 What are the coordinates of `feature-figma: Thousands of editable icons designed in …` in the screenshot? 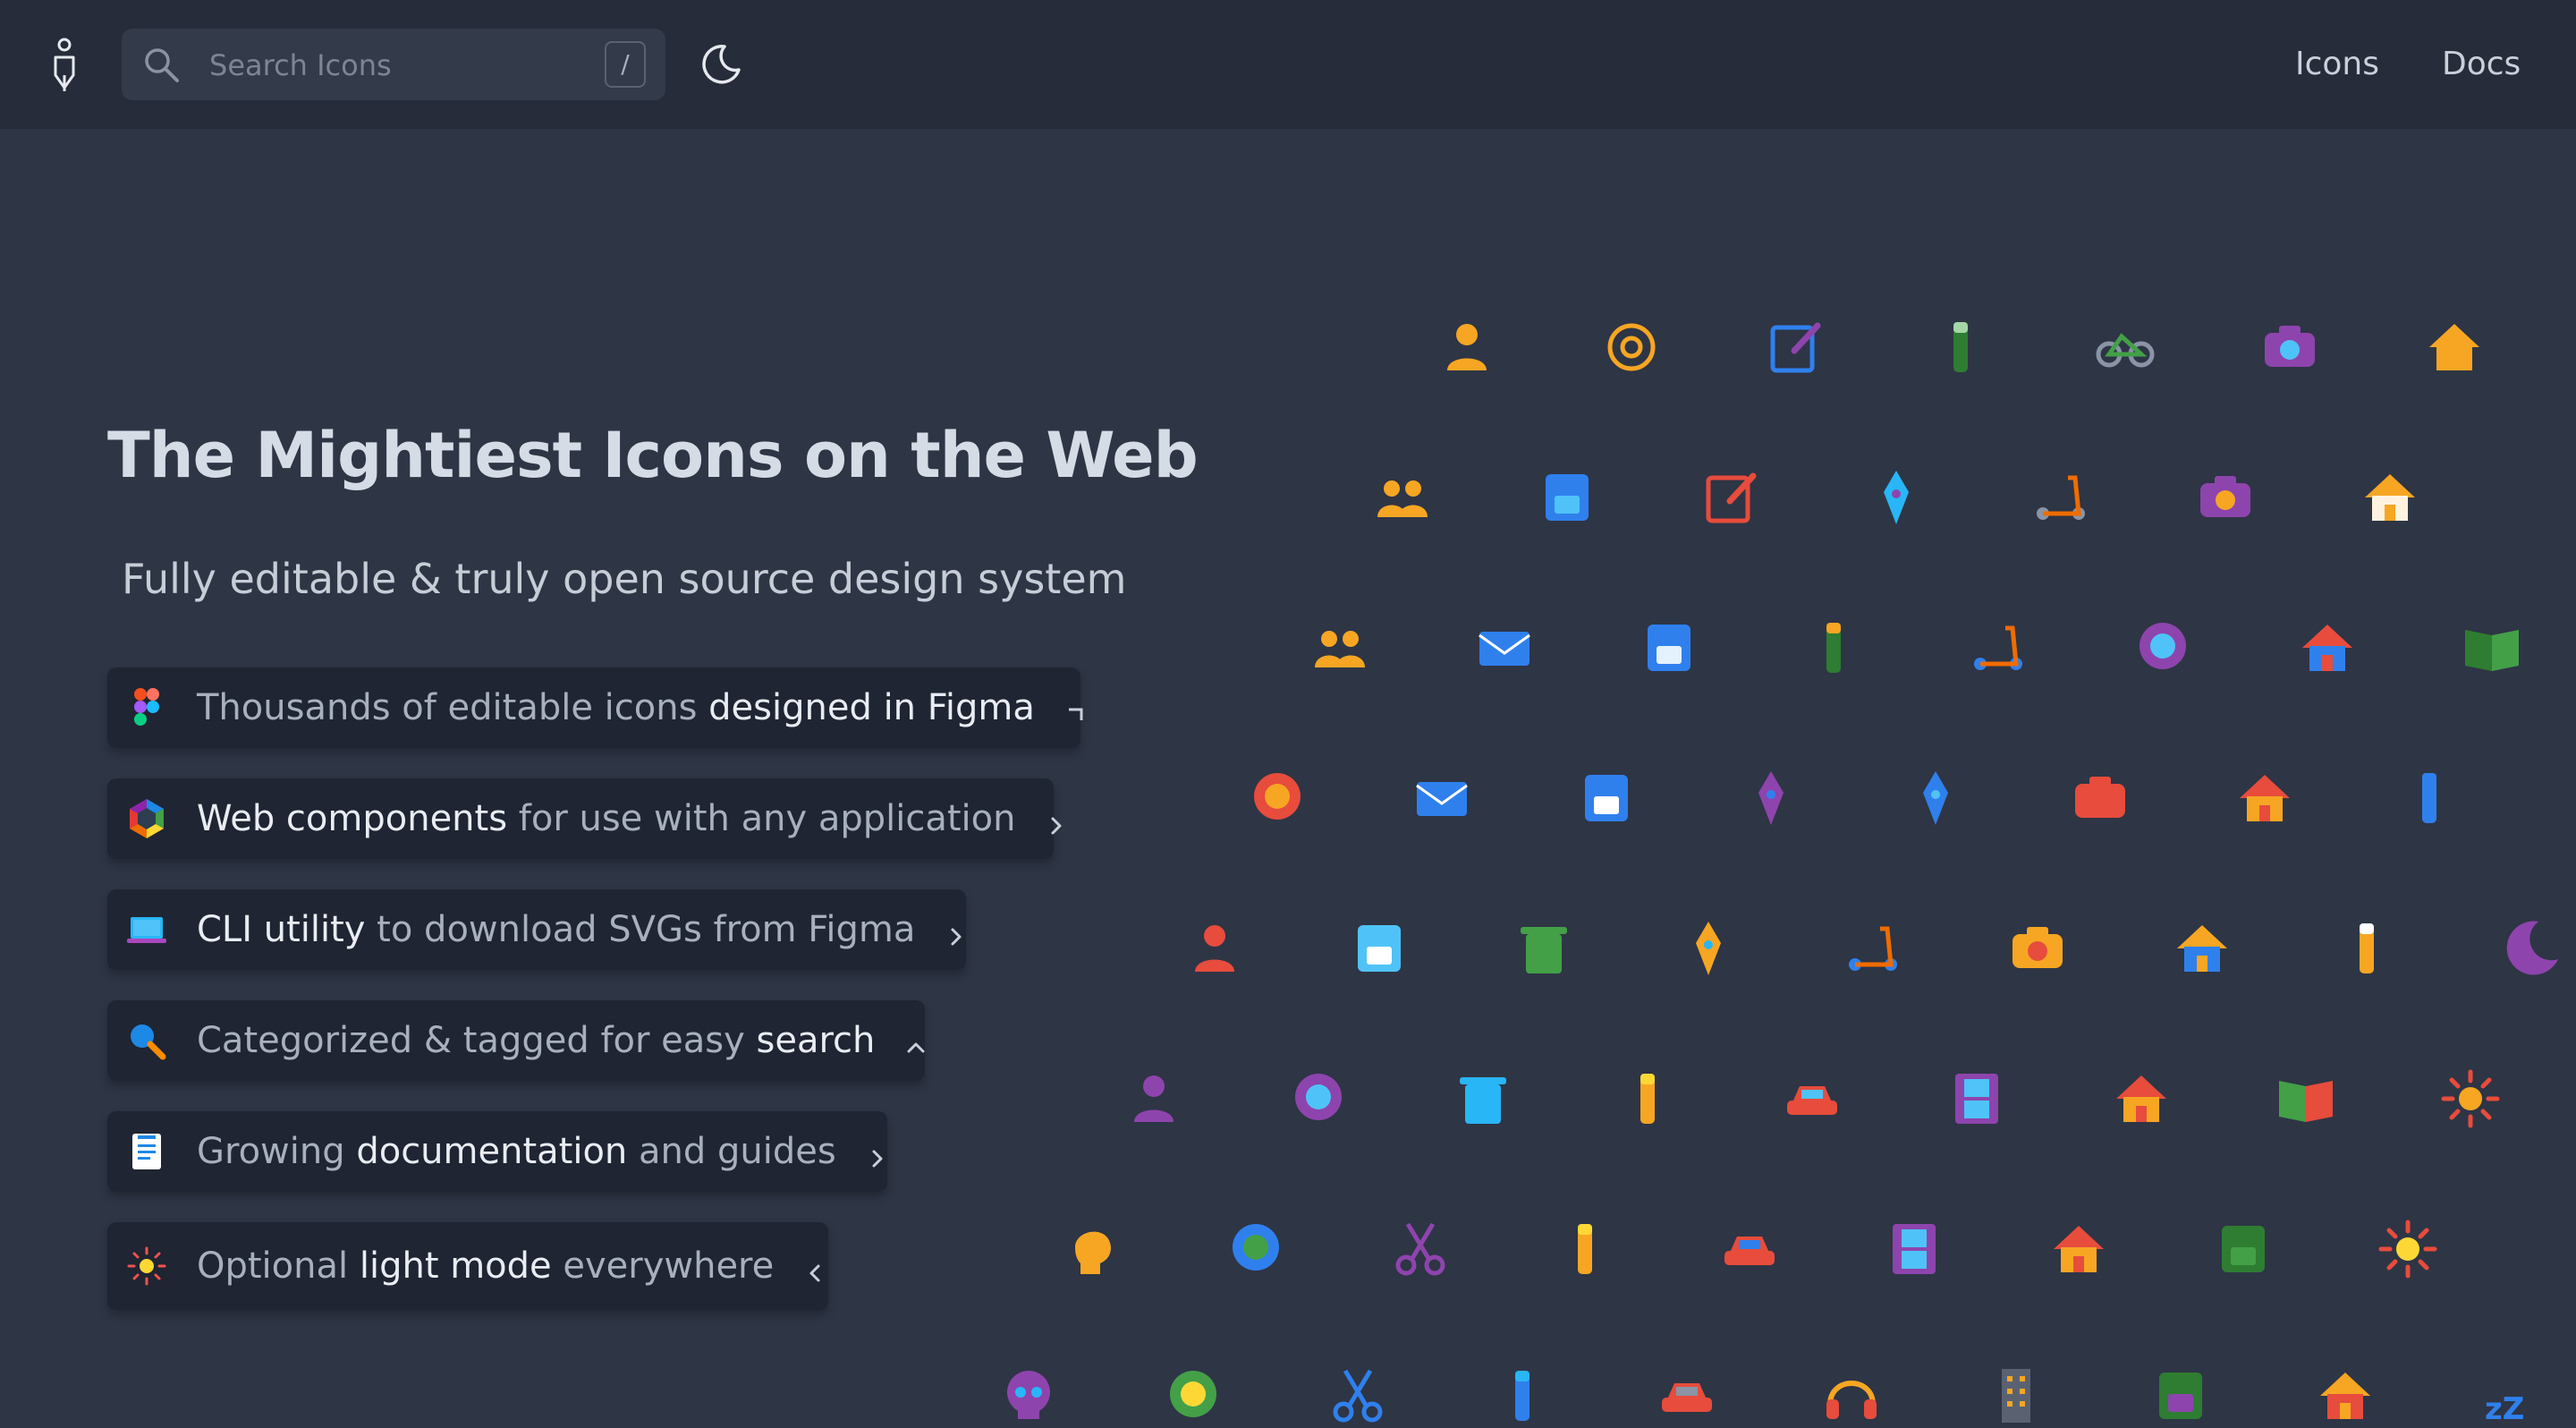 It's located at (595, 707).